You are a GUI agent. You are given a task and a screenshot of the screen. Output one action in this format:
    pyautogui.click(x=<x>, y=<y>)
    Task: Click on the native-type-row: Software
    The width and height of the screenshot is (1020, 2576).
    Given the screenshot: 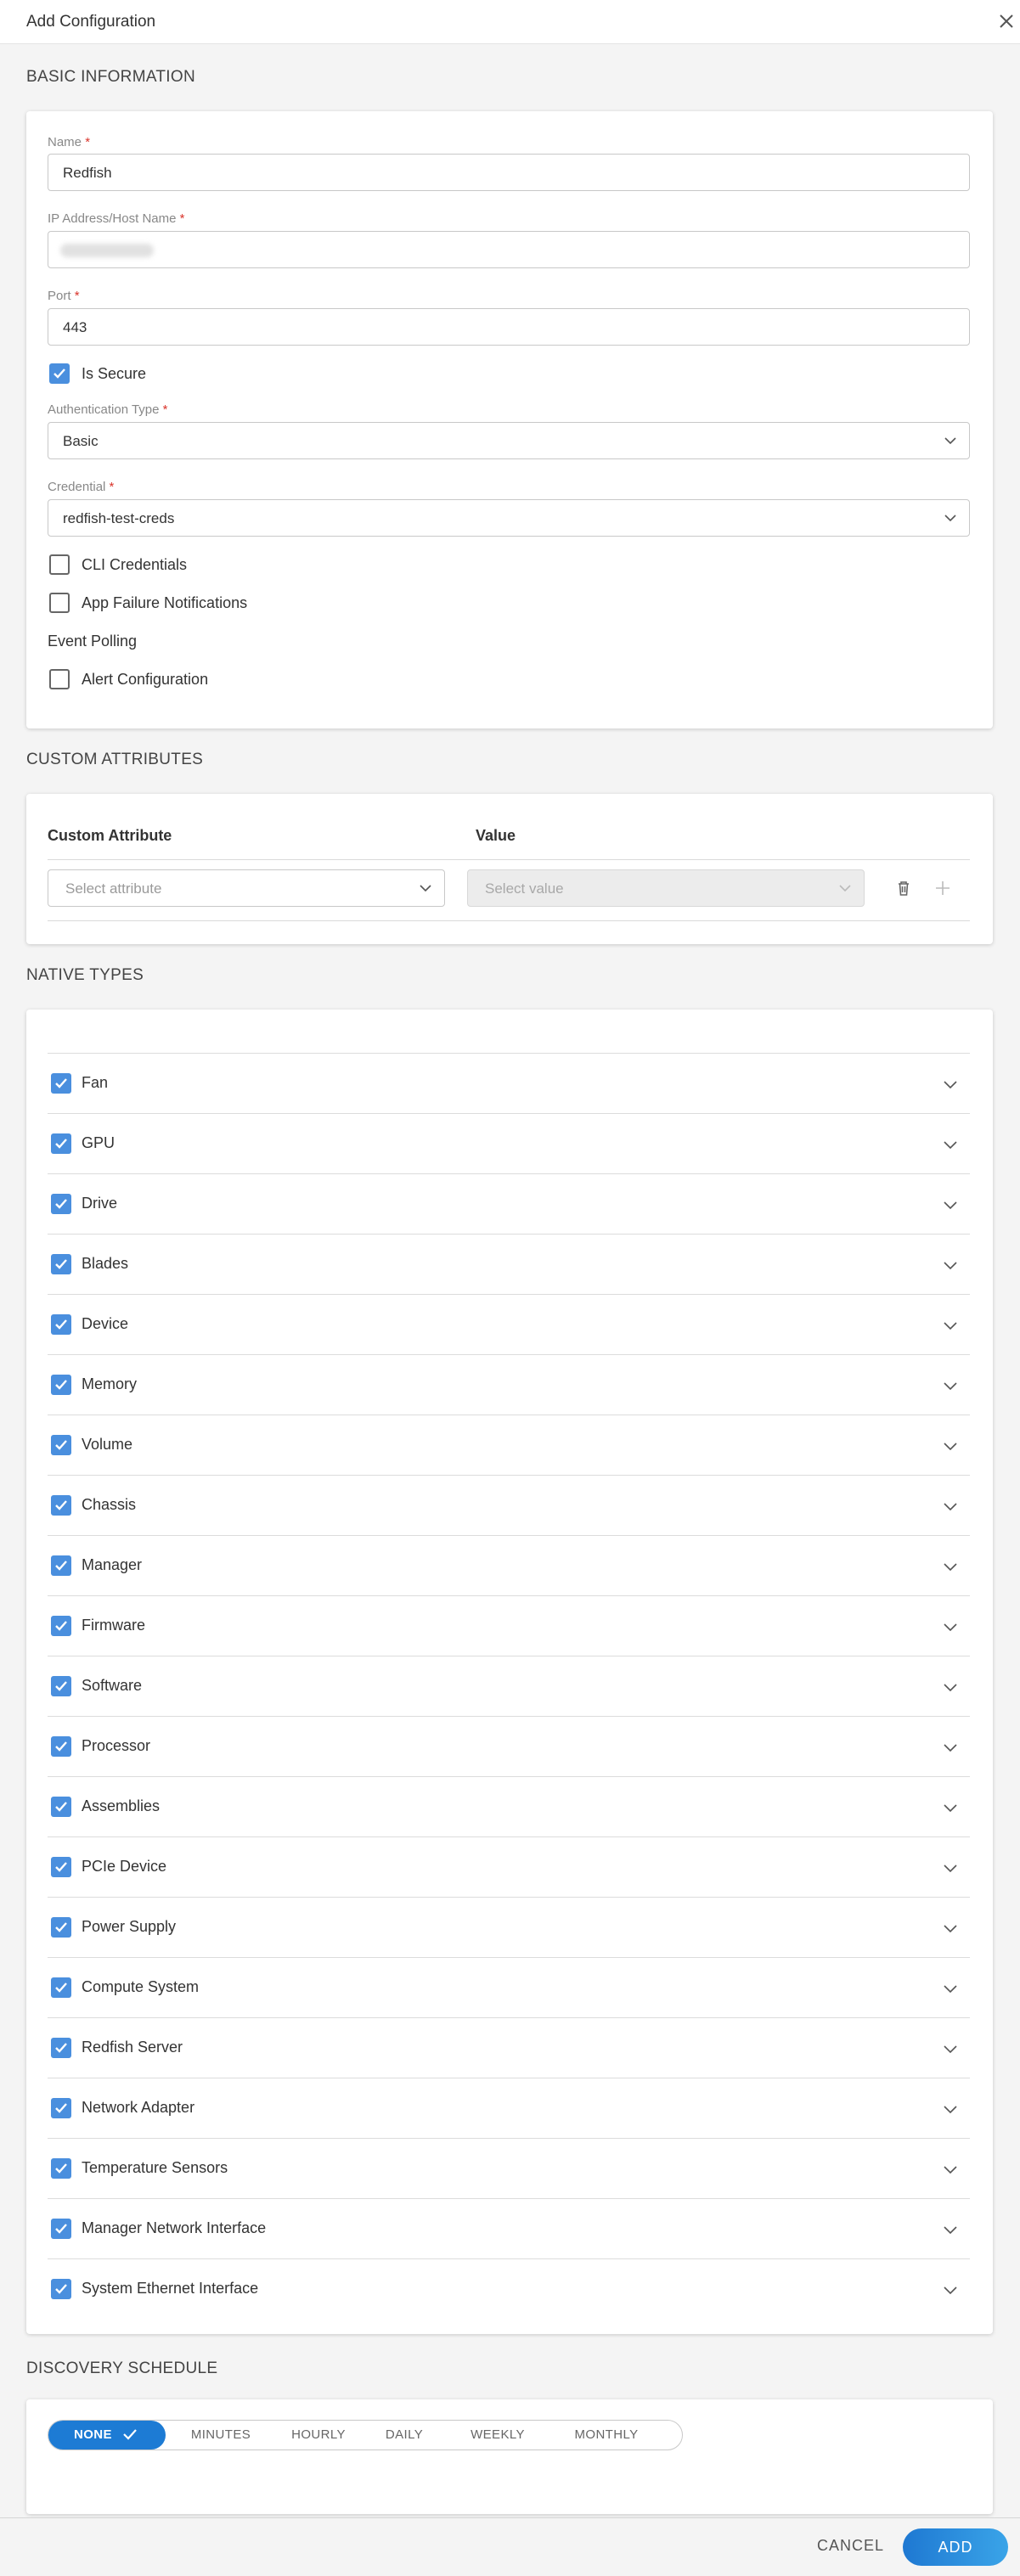 What is the action you would take?
    pyautogui.click(x=509, y=1686)
    